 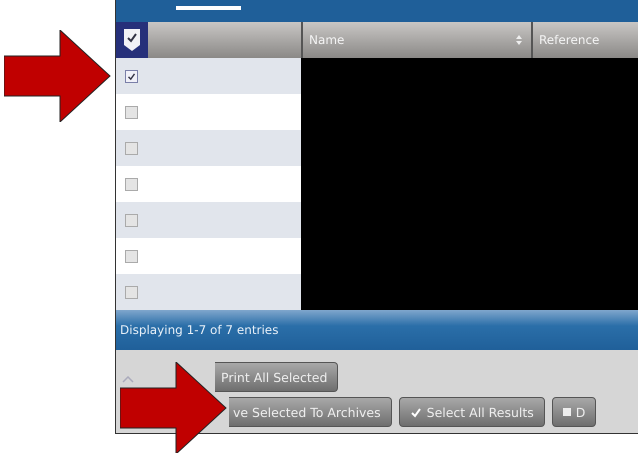 I want to click on action-button: Select All Results, so click(x=471, y=412).